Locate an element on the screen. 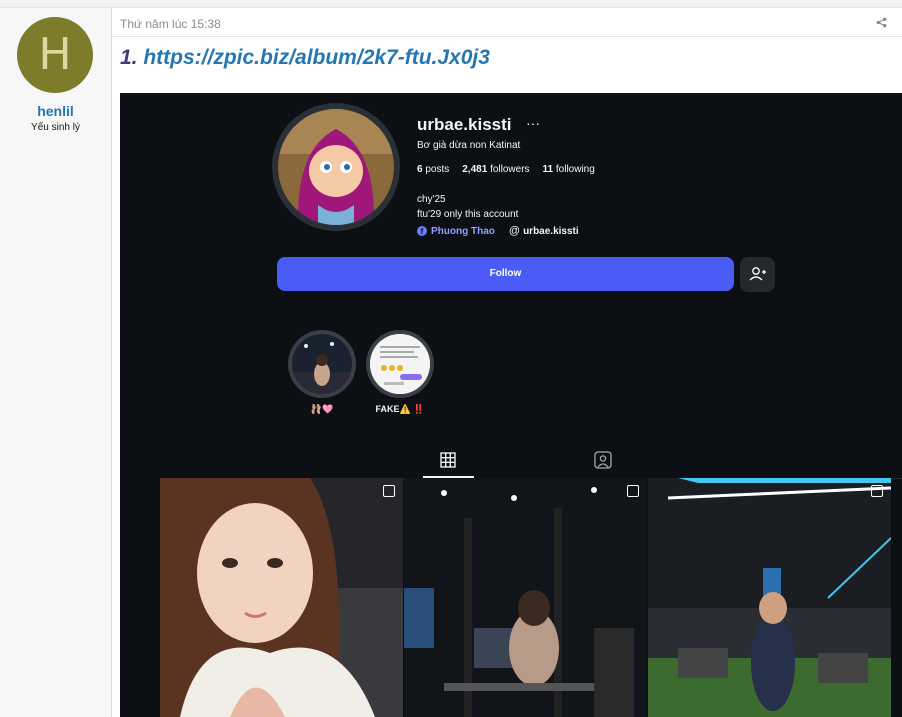 The width and height of the screenshot is (902, 717). share-icon is located at coordinates (881, 24).